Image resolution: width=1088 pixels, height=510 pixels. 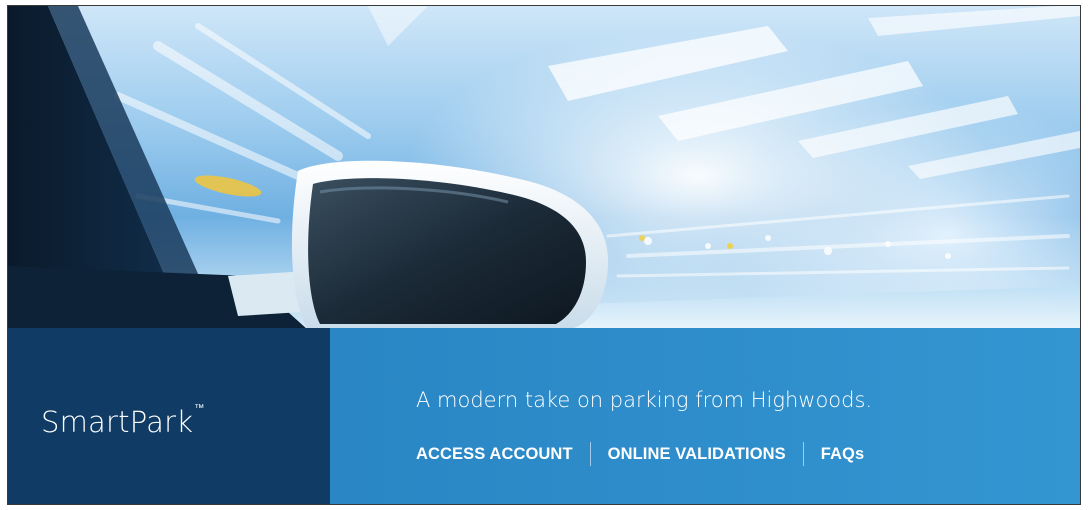 What do you see at coordinates (843, 454) in the screenshot?
I see `faqs-link: FAQs` at bounding box center [843, 454].